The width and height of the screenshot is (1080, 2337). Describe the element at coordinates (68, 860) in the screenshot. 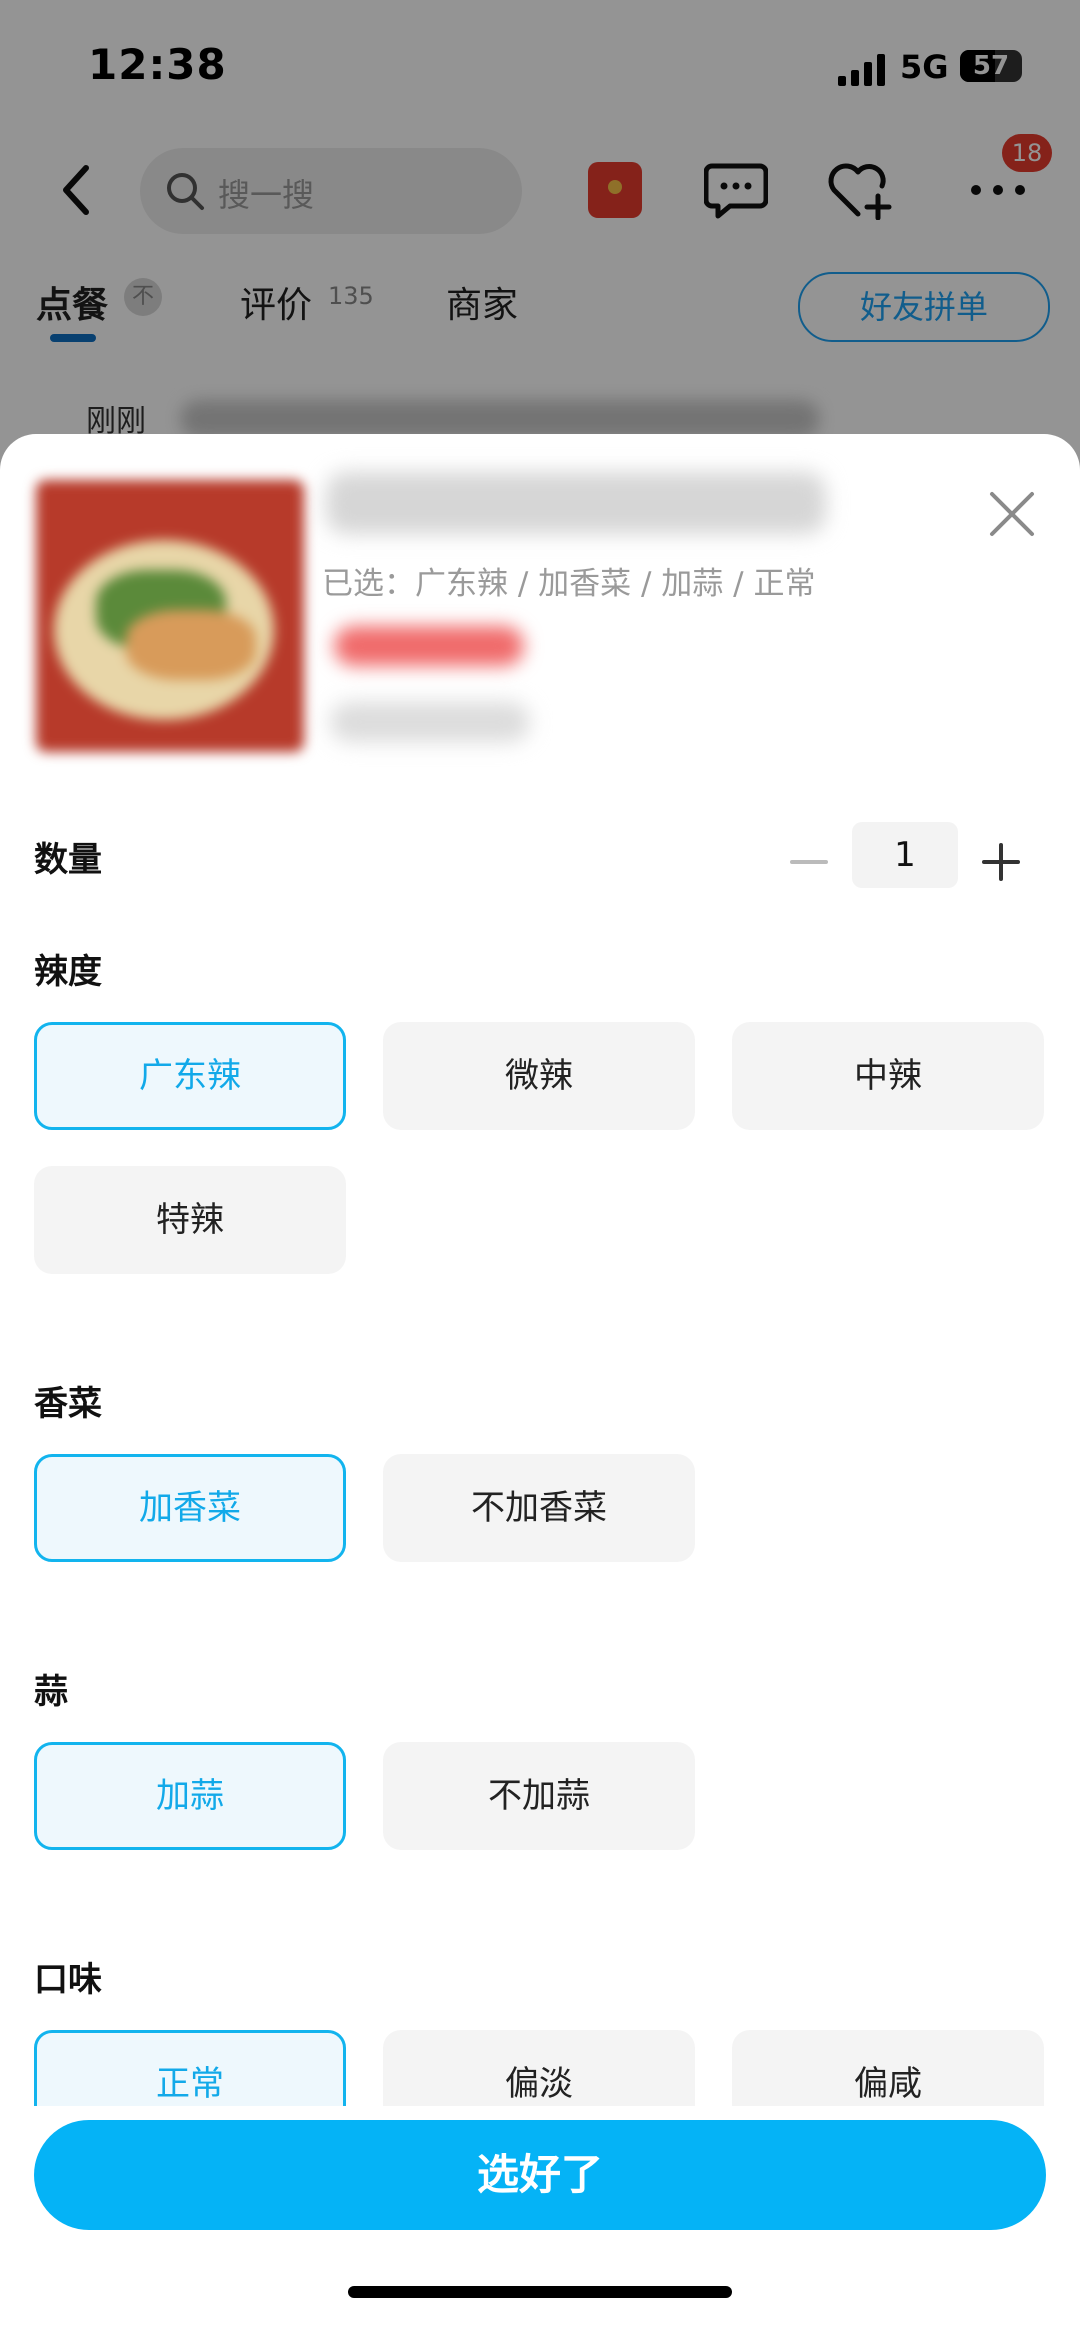

I see `quantity-label: 数量` at that location.